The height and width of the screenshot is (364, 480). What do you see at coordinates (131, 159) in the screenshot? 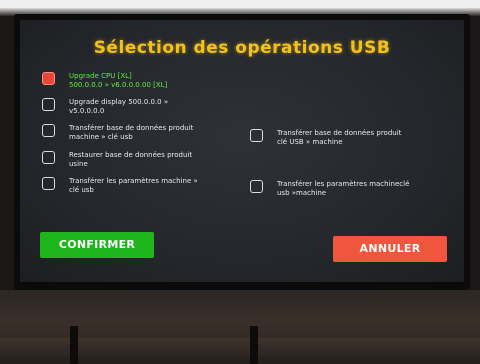
I see `option-label: Restaurer base de données produit usine` at bounding box center [131, 159].